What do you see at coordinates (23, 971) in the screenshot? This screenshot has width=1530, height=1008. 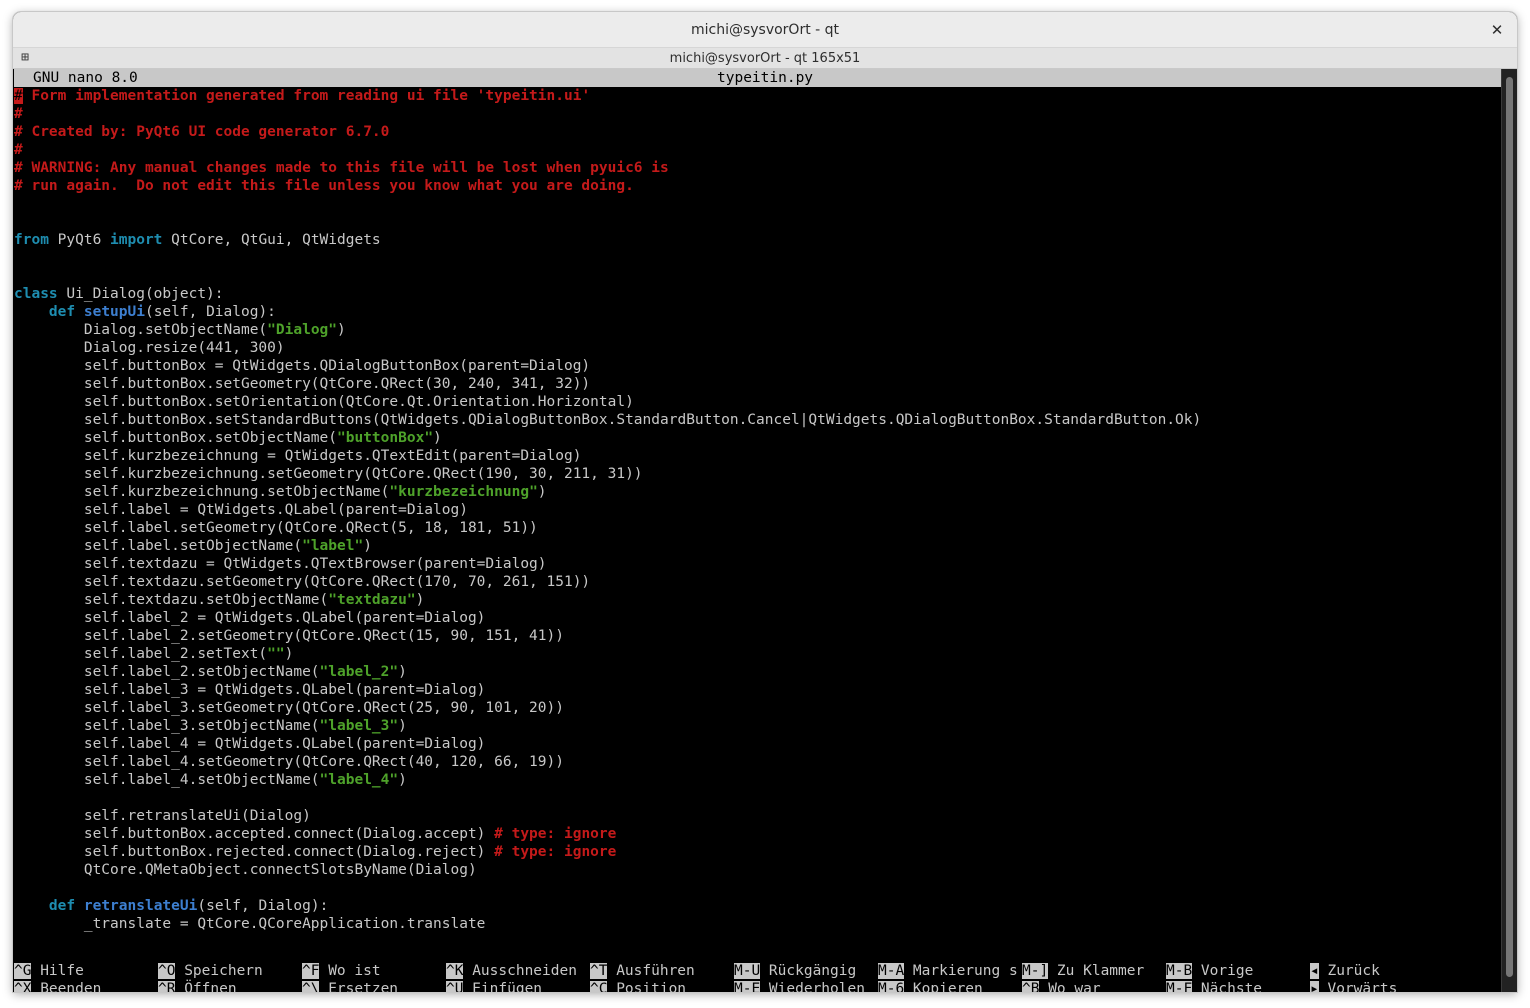 I see `shortcut-key: ^G` at bounding box center [23, 971].